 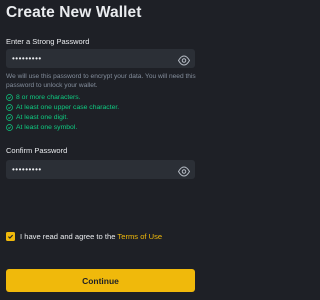 I want to click on password-rule: At least one symbol., so click(x=62, y=127).